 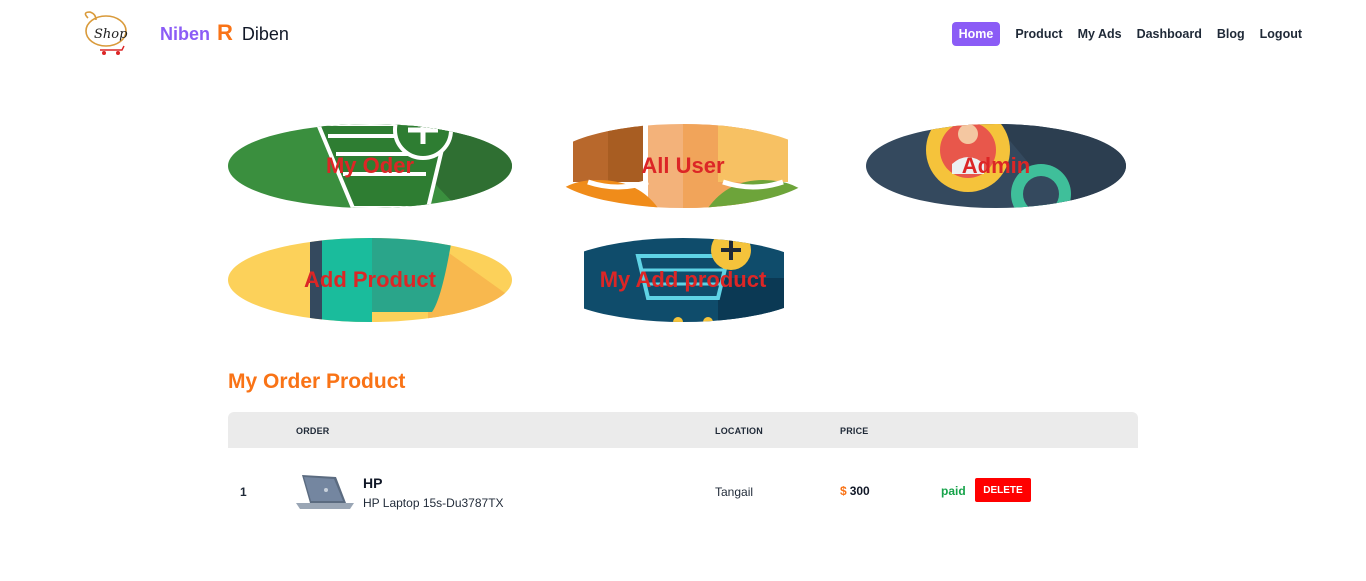 I want to click on nav-product: Product, so click(x=1038, y=34).